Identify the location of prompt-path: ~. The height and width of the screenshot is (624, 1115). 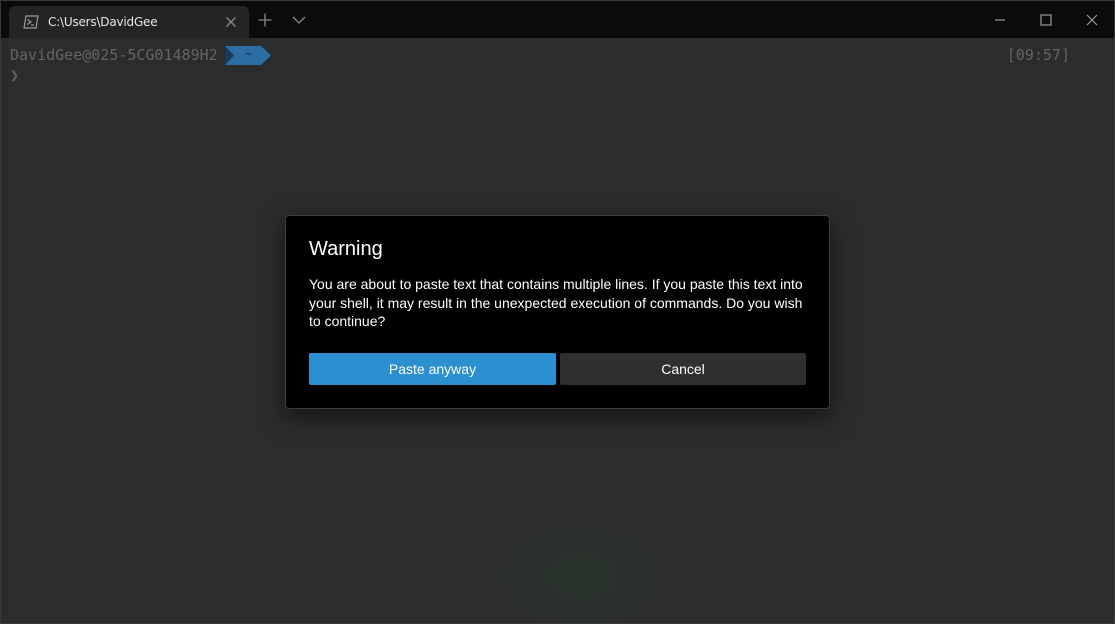
(248, 53).